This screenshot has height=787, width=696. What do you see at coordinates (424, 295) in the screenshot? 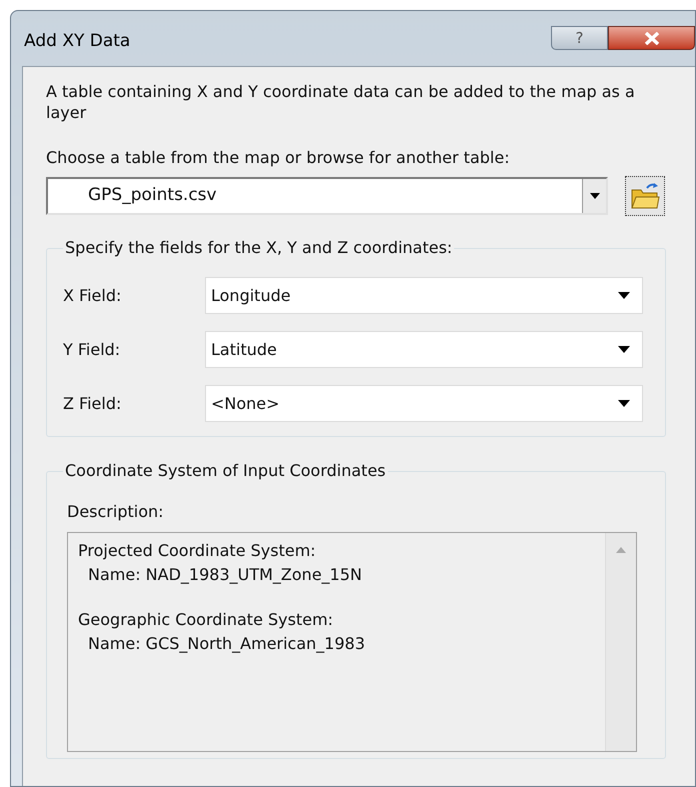
I see `field-dropdown: Longitude` at bounding box center [424, 295].